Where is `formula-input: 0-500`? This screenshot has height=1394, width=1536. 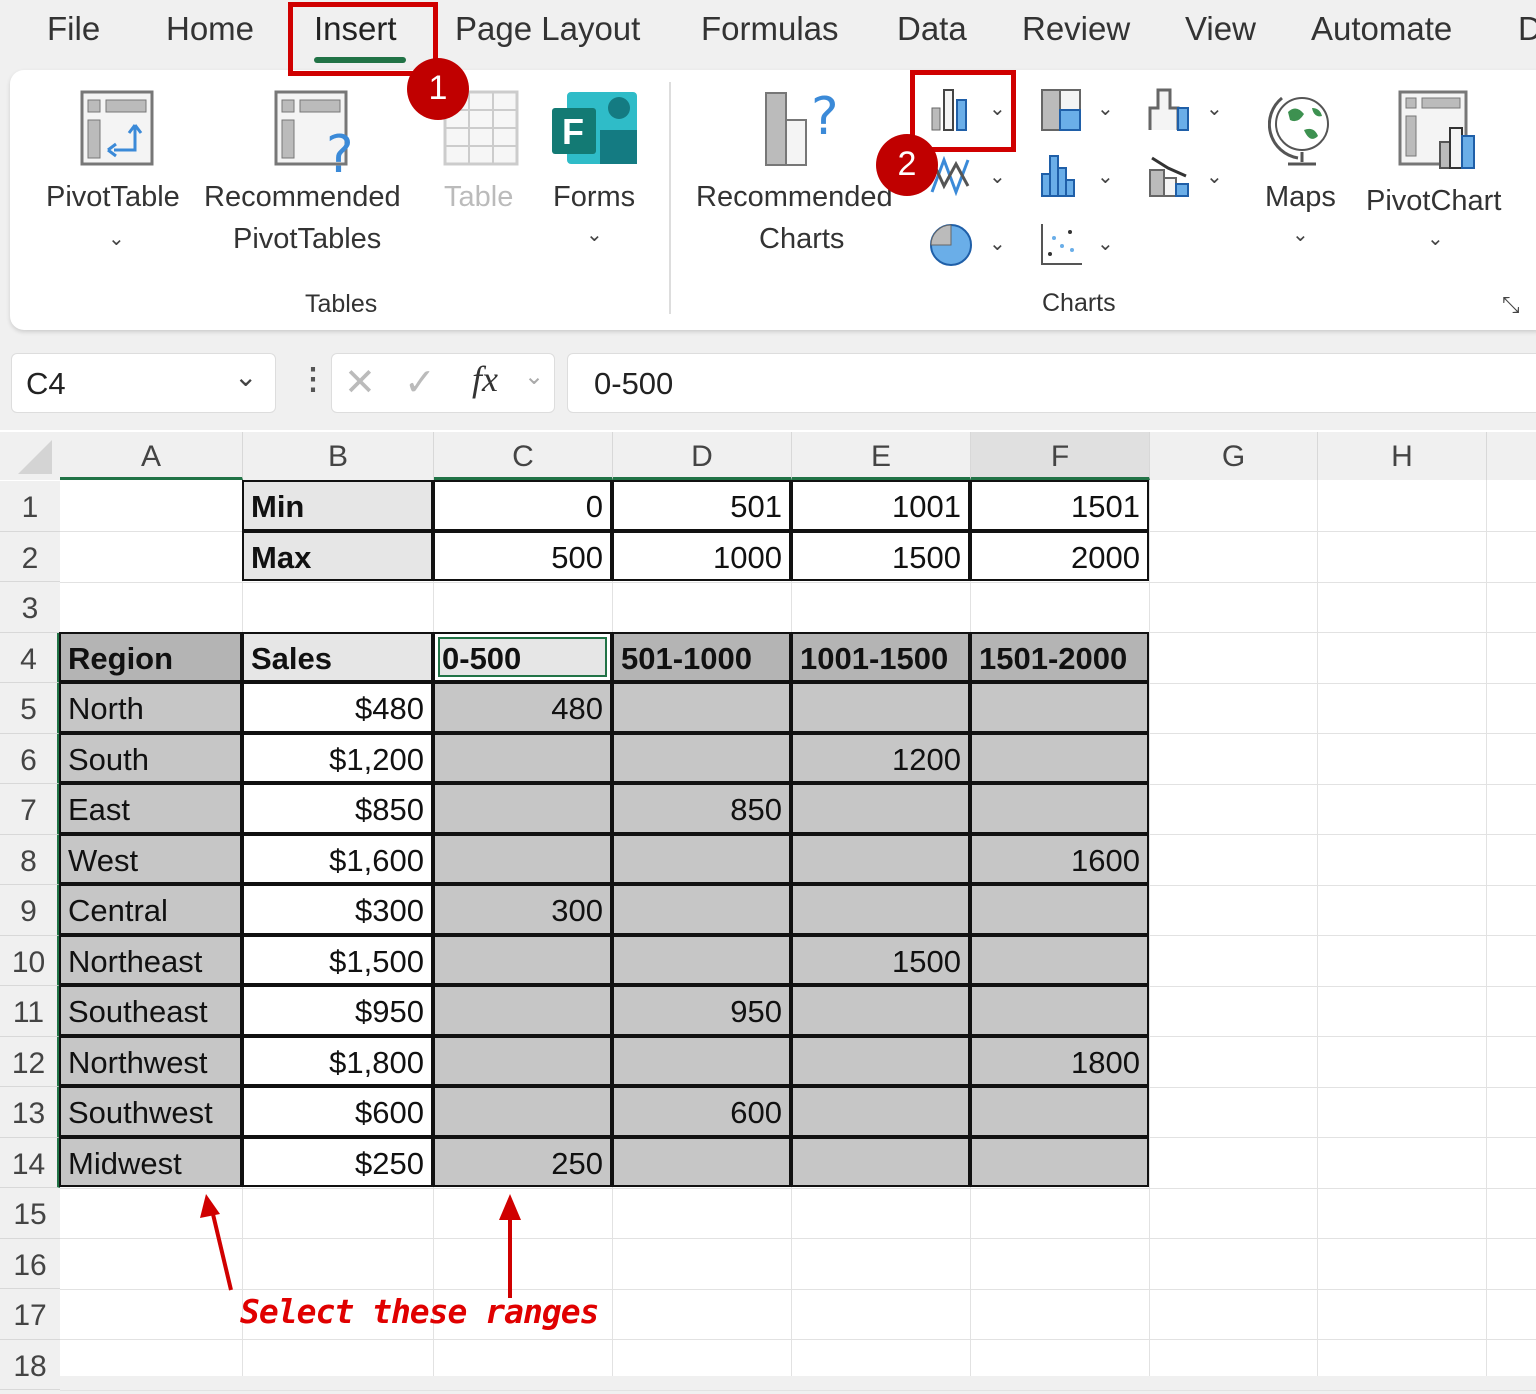 formula-input: 0-500 is located at coordinates (1051, 383).